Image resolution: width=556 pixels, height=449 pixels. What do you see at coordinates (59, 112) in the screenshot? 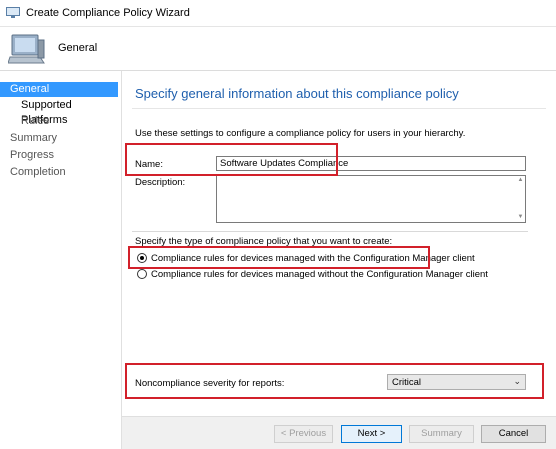
I see `nav-item-supported-platforms: Supported Platforms` at bounding box center [59, 112].